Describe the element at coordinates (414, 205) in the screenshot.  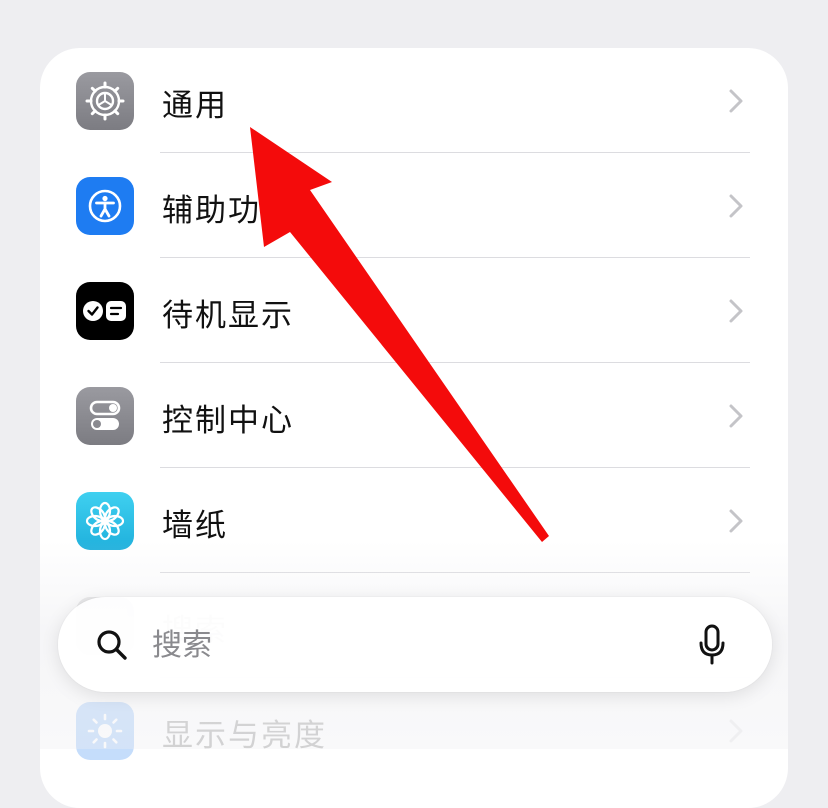
I see `settings-item-accessibility: 辅助功能` at that location.